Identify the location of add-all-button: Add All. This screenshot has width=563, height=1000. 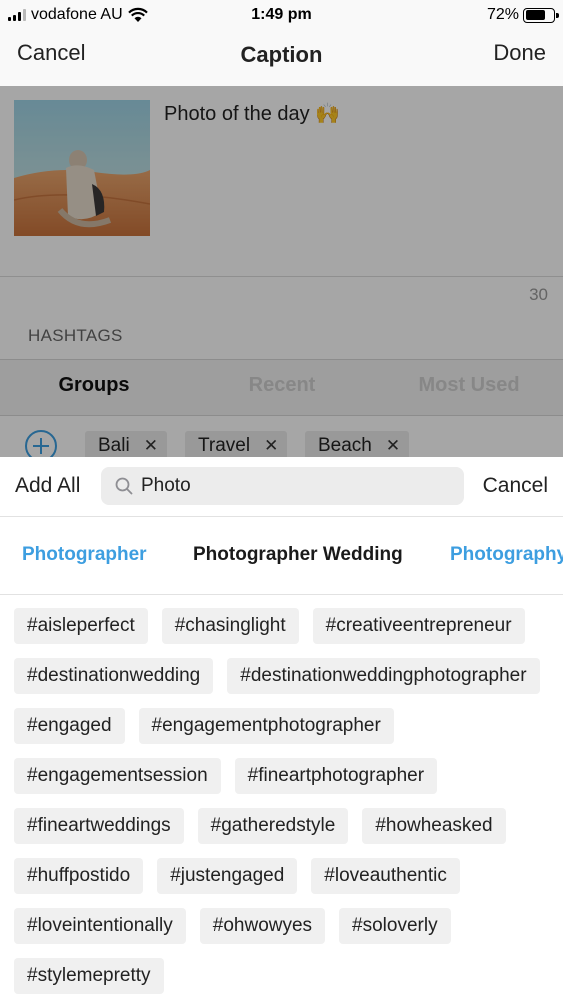
(47, 486).